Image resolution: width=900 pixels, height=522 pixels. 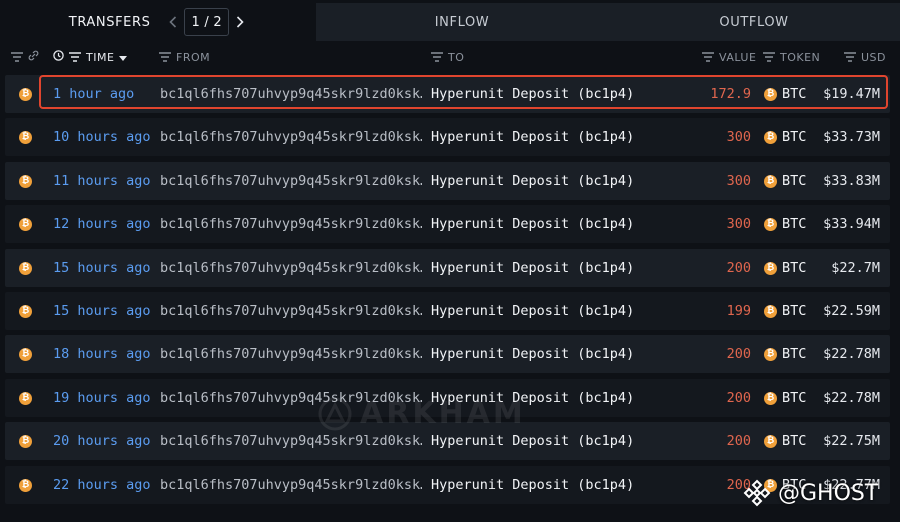 I want to click on chevron-left-icon, so click(x=173, y=22).